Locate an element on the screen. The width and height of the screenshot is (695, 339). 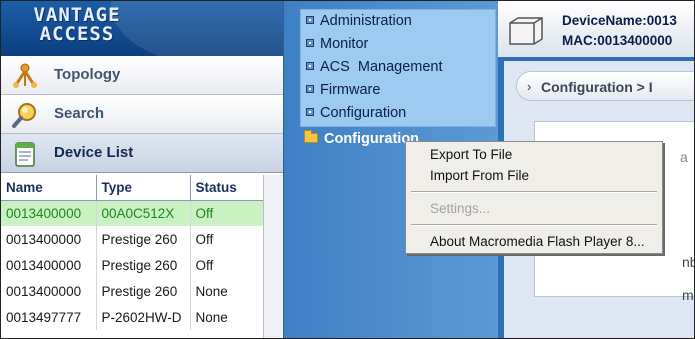
sidebar-item-topology: Topology is located at coordinates (142, 75).